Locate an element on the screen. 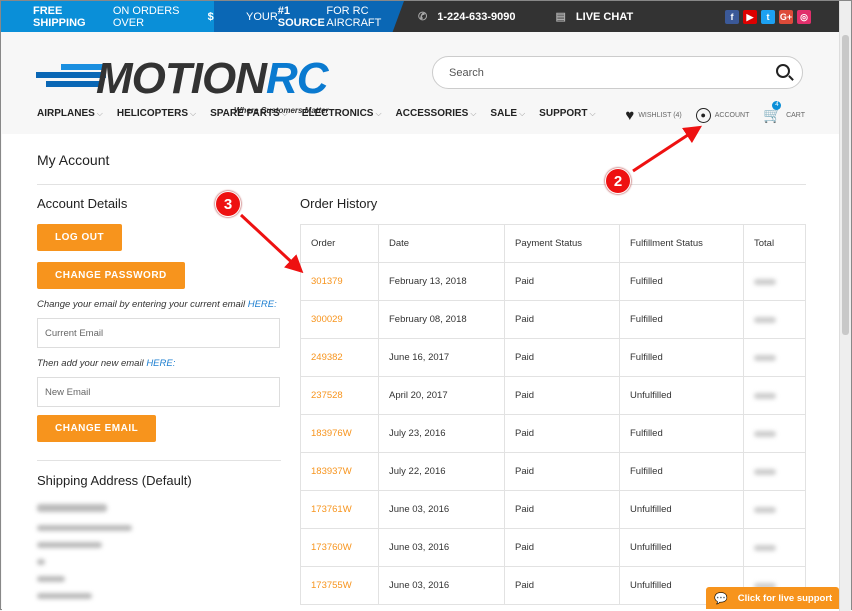 Image resolution: width=852 pixels, height=611 pixels. phone-icon: ✆ is located at coordinates (423, 17).